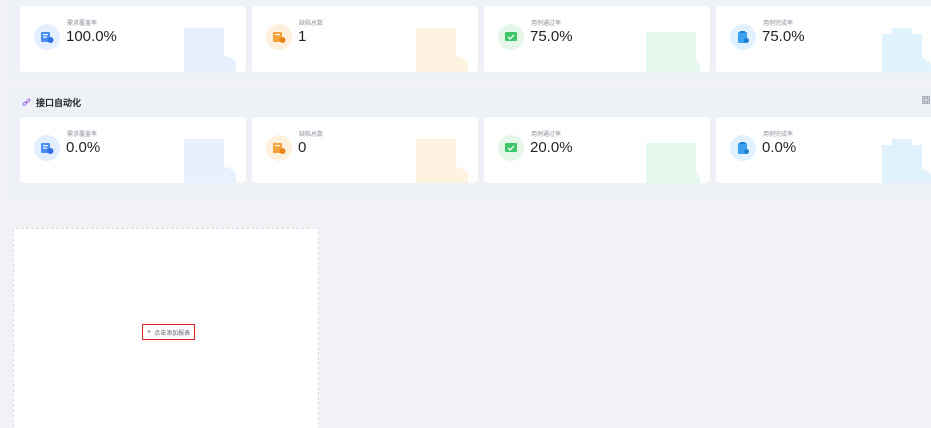 Image resolution: width=931 pixels, height=428 pixels. I want to click on metric-value: 20.0%, so click(551, 147).